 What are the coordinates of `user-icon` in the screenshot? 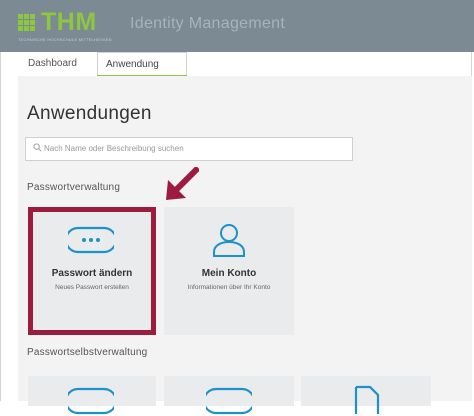 It's located at (229, 240).